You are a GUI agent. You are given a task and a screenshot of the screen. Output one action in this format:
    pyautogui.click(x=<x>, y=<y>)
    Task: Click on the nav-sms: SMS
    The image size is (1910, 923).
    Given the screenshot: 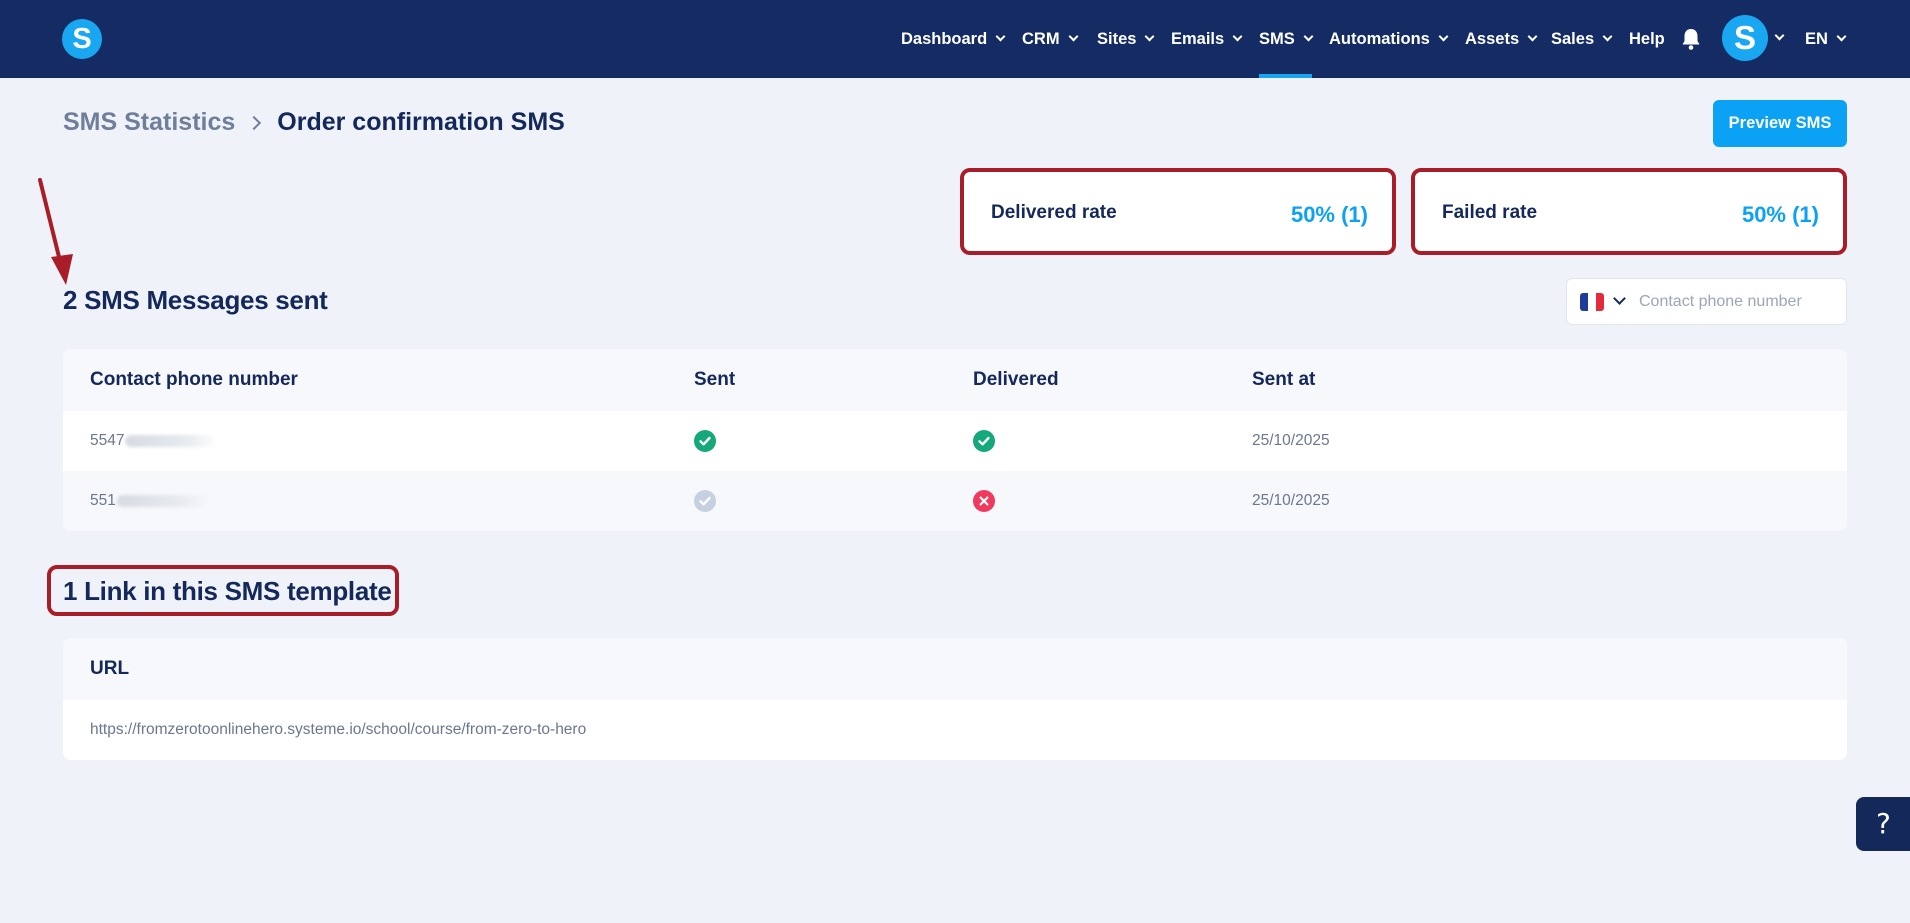 What is the action you would take?
    pyautogui.click(x=1286, y=39)
    